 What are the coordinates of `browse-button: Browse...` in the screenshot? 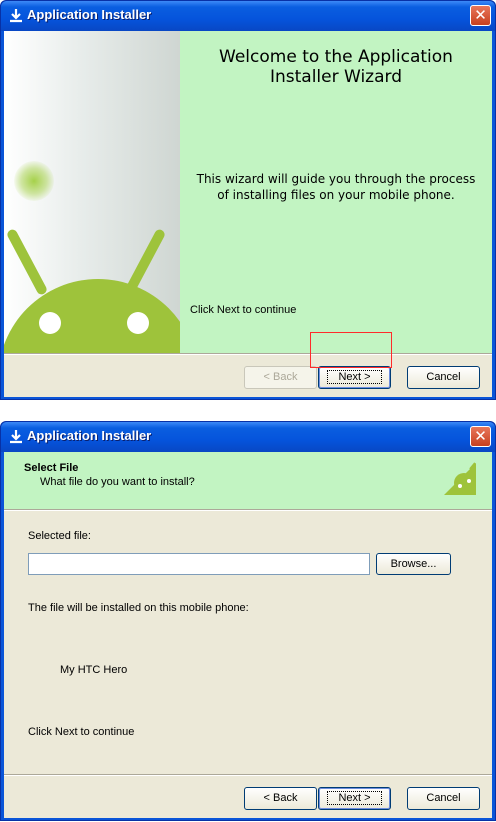 It's located at (413, 564).